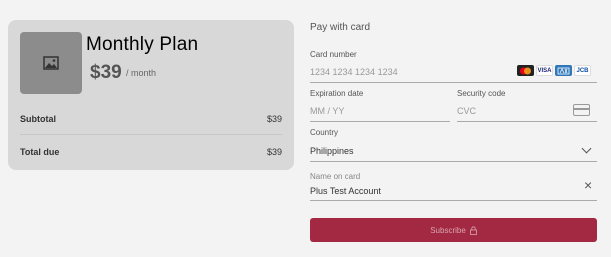 This screenshot has width=611, height=257. I want to click on card-number-underline, so click(453, 82).